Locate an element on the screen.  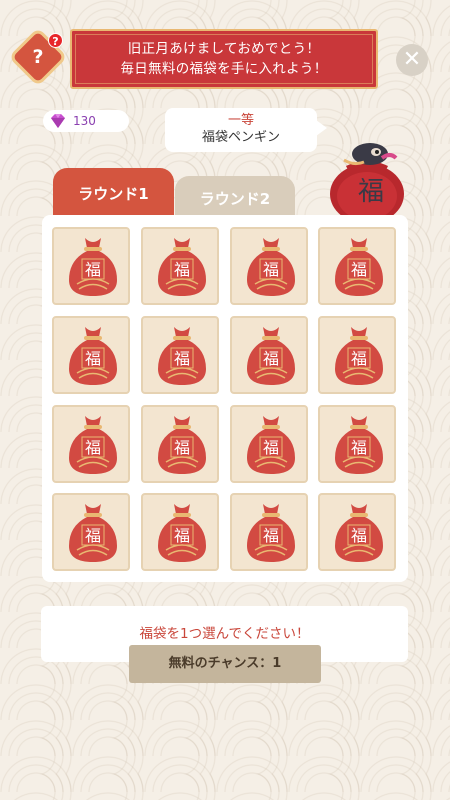
close-button: ✕ is located at coordinates (412, 60).